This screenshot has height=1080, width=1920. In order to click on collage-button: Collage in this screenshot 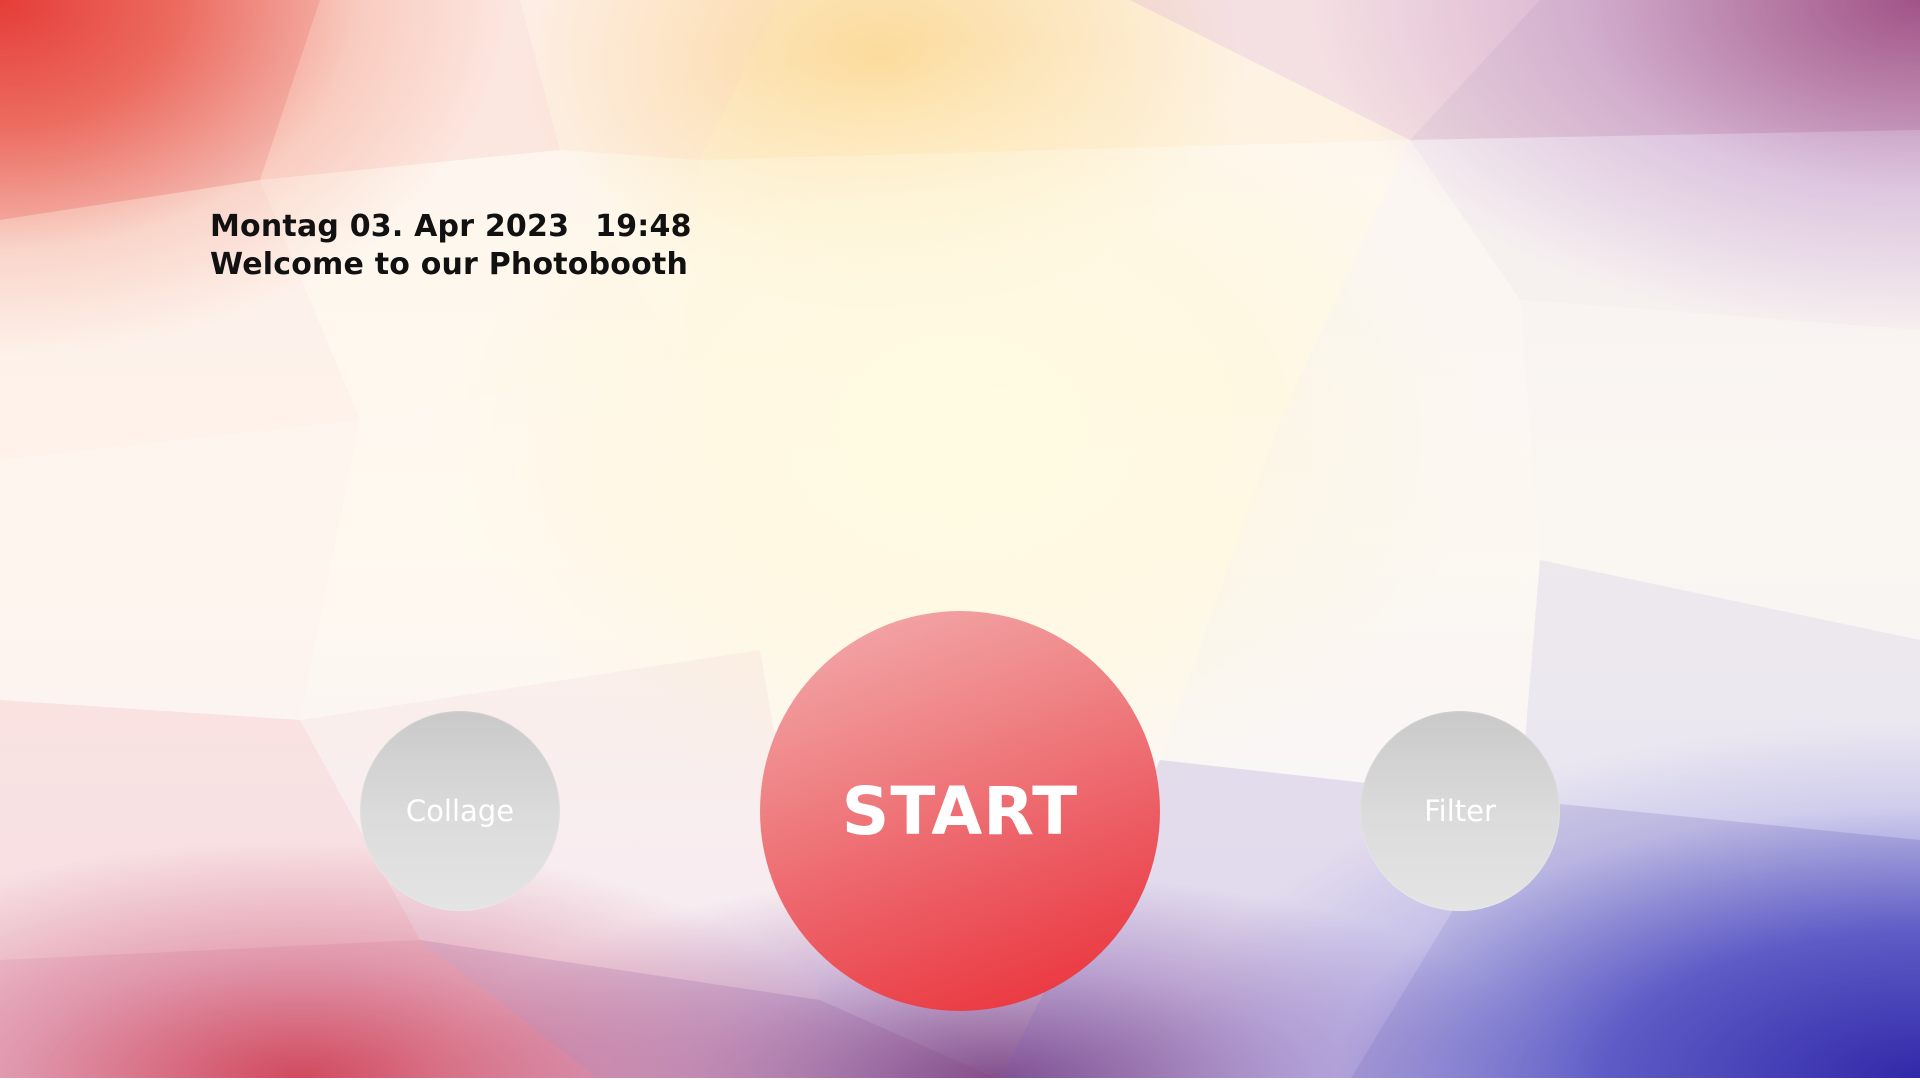, I will do `click(460, 811)`.